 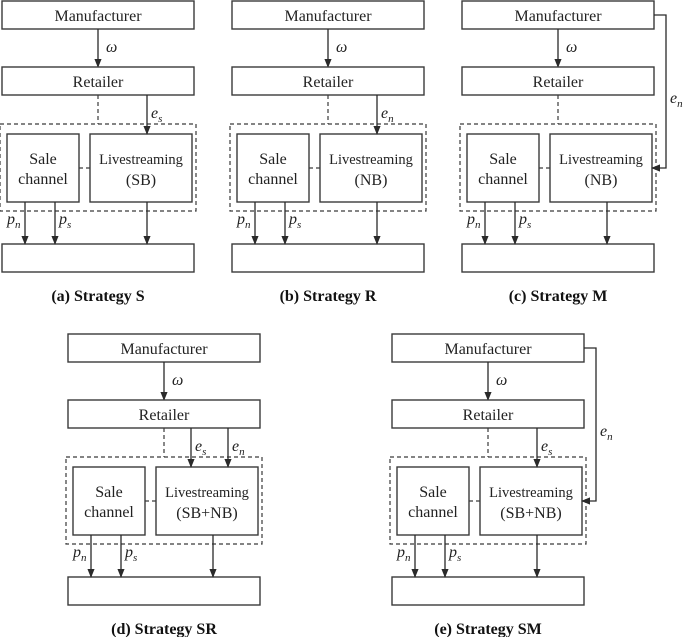 What do you see at coordinates (97, 296) in the screenshot?
I see `panel-caption: (a) Strategy S` at bounding box center [97, 296].